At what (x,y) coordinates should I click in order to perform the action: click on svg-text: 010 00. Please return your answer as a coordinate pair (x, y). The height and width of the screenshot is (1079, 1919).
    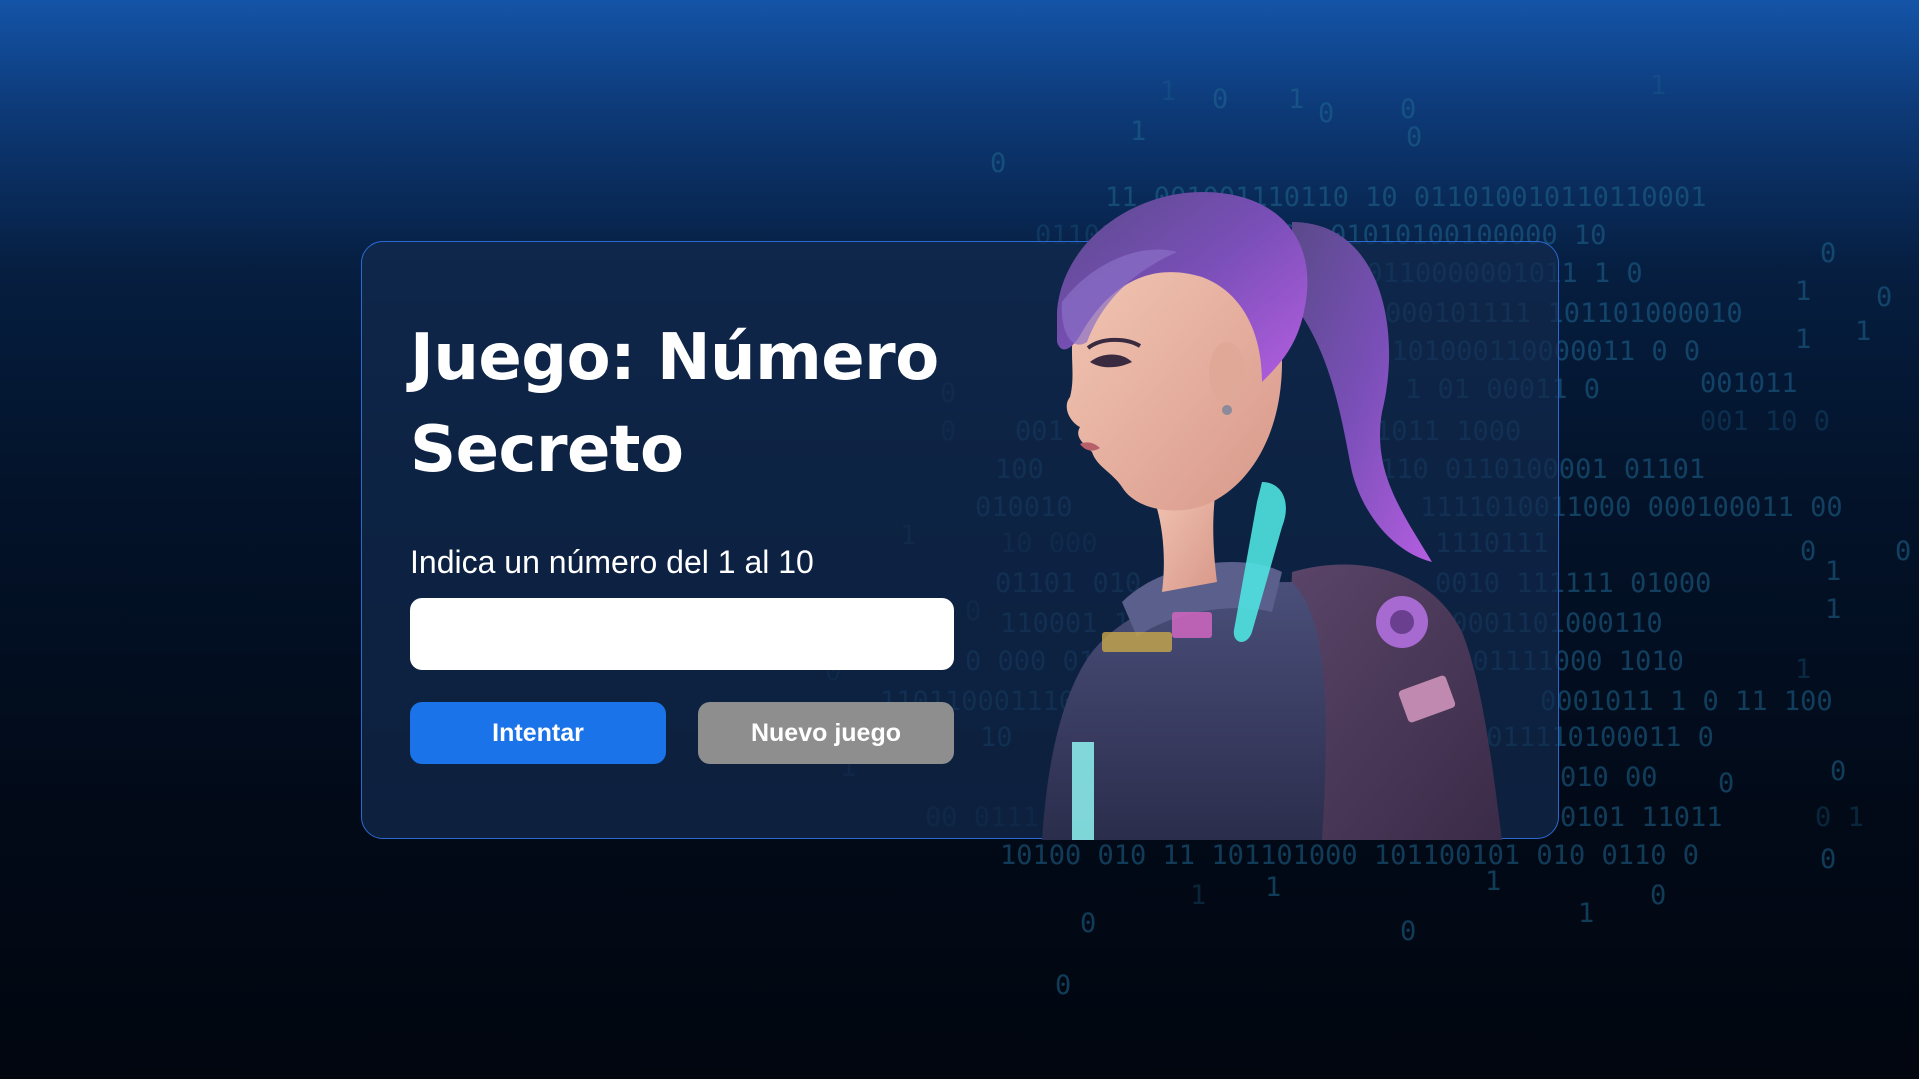
    Looking at the image, I should click on (1609, 777).